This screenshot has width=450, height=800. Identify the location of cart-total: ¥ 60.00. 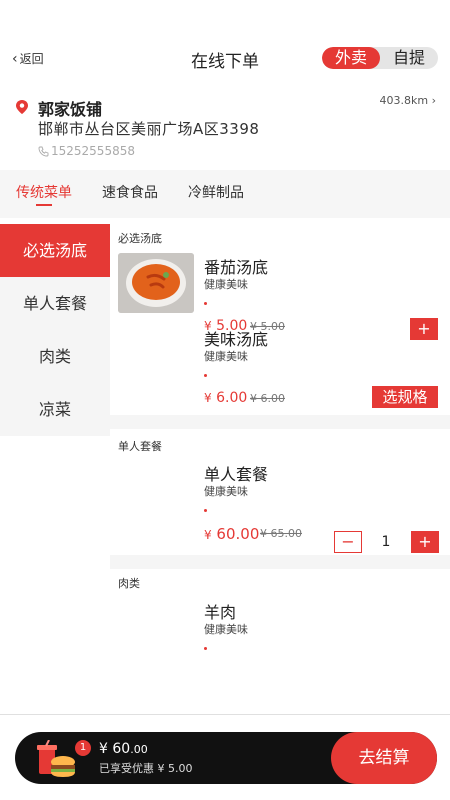
(123, 749).